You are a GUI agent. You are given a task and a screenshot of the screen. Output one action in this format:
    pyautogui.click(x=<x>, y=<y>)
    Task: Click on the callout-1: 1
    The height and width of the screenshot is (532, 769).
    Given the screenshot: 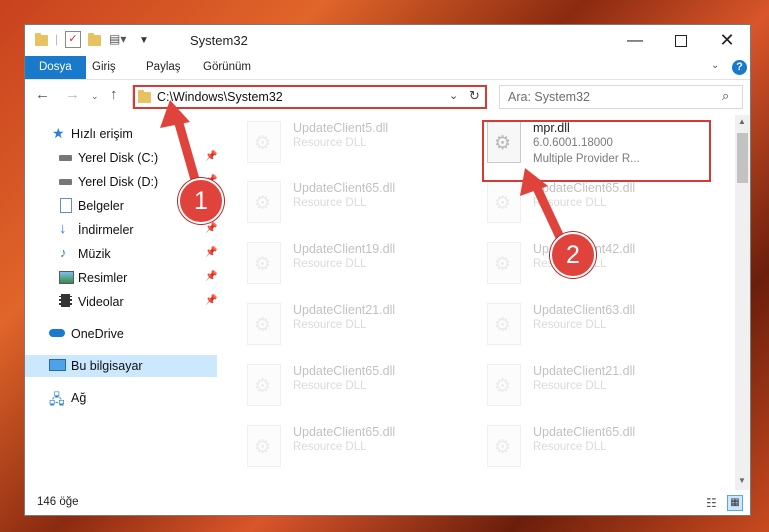 What is the action you would take?
    pyautogui.click(x=201, y=201)
    